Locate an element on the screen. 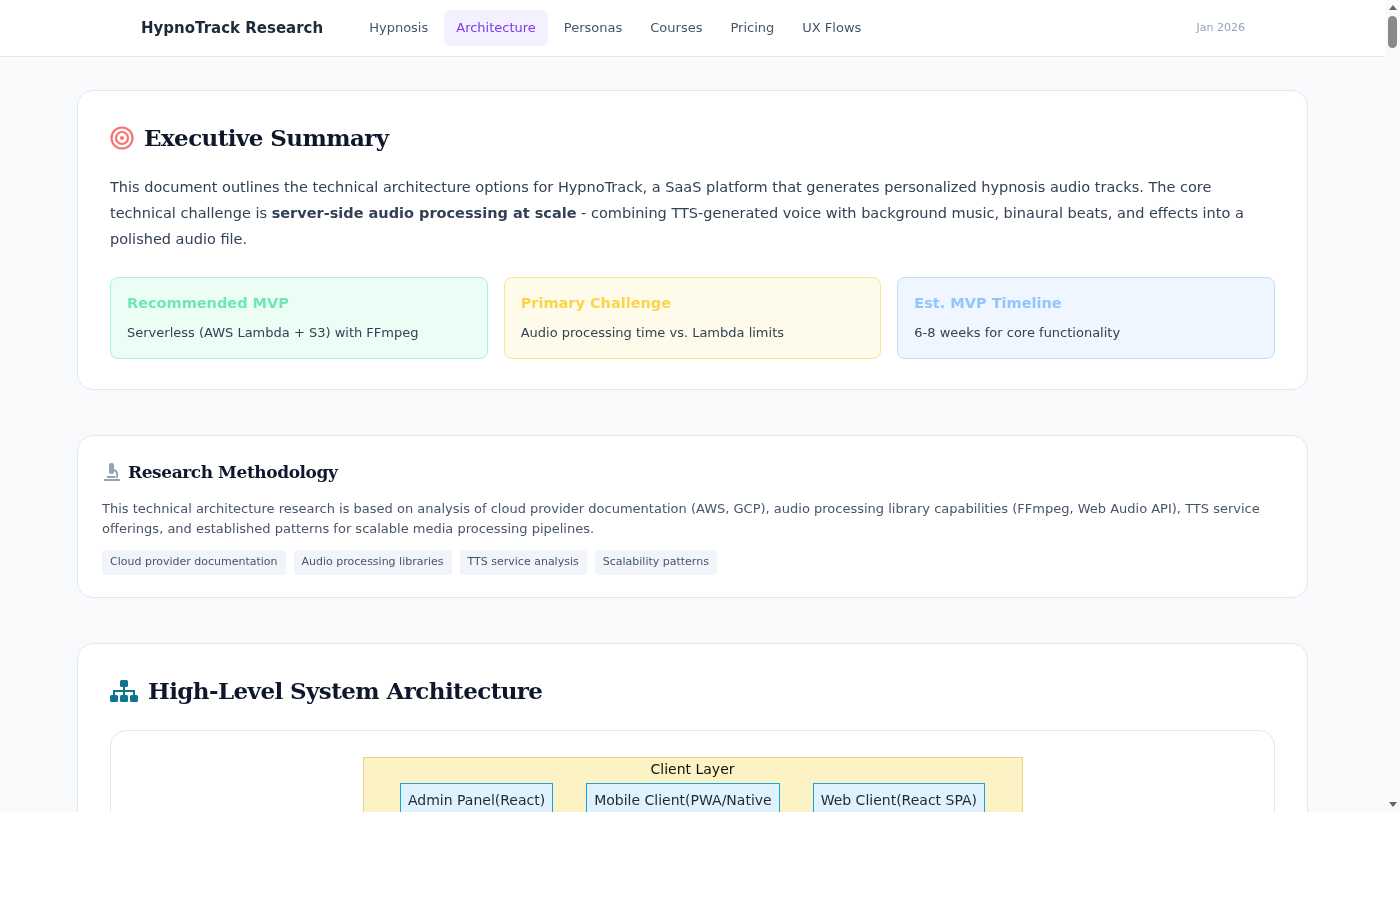 The width and height of the screenshot is (1400, 900). nav-link: Architecture is located at coordinates (496, 28).